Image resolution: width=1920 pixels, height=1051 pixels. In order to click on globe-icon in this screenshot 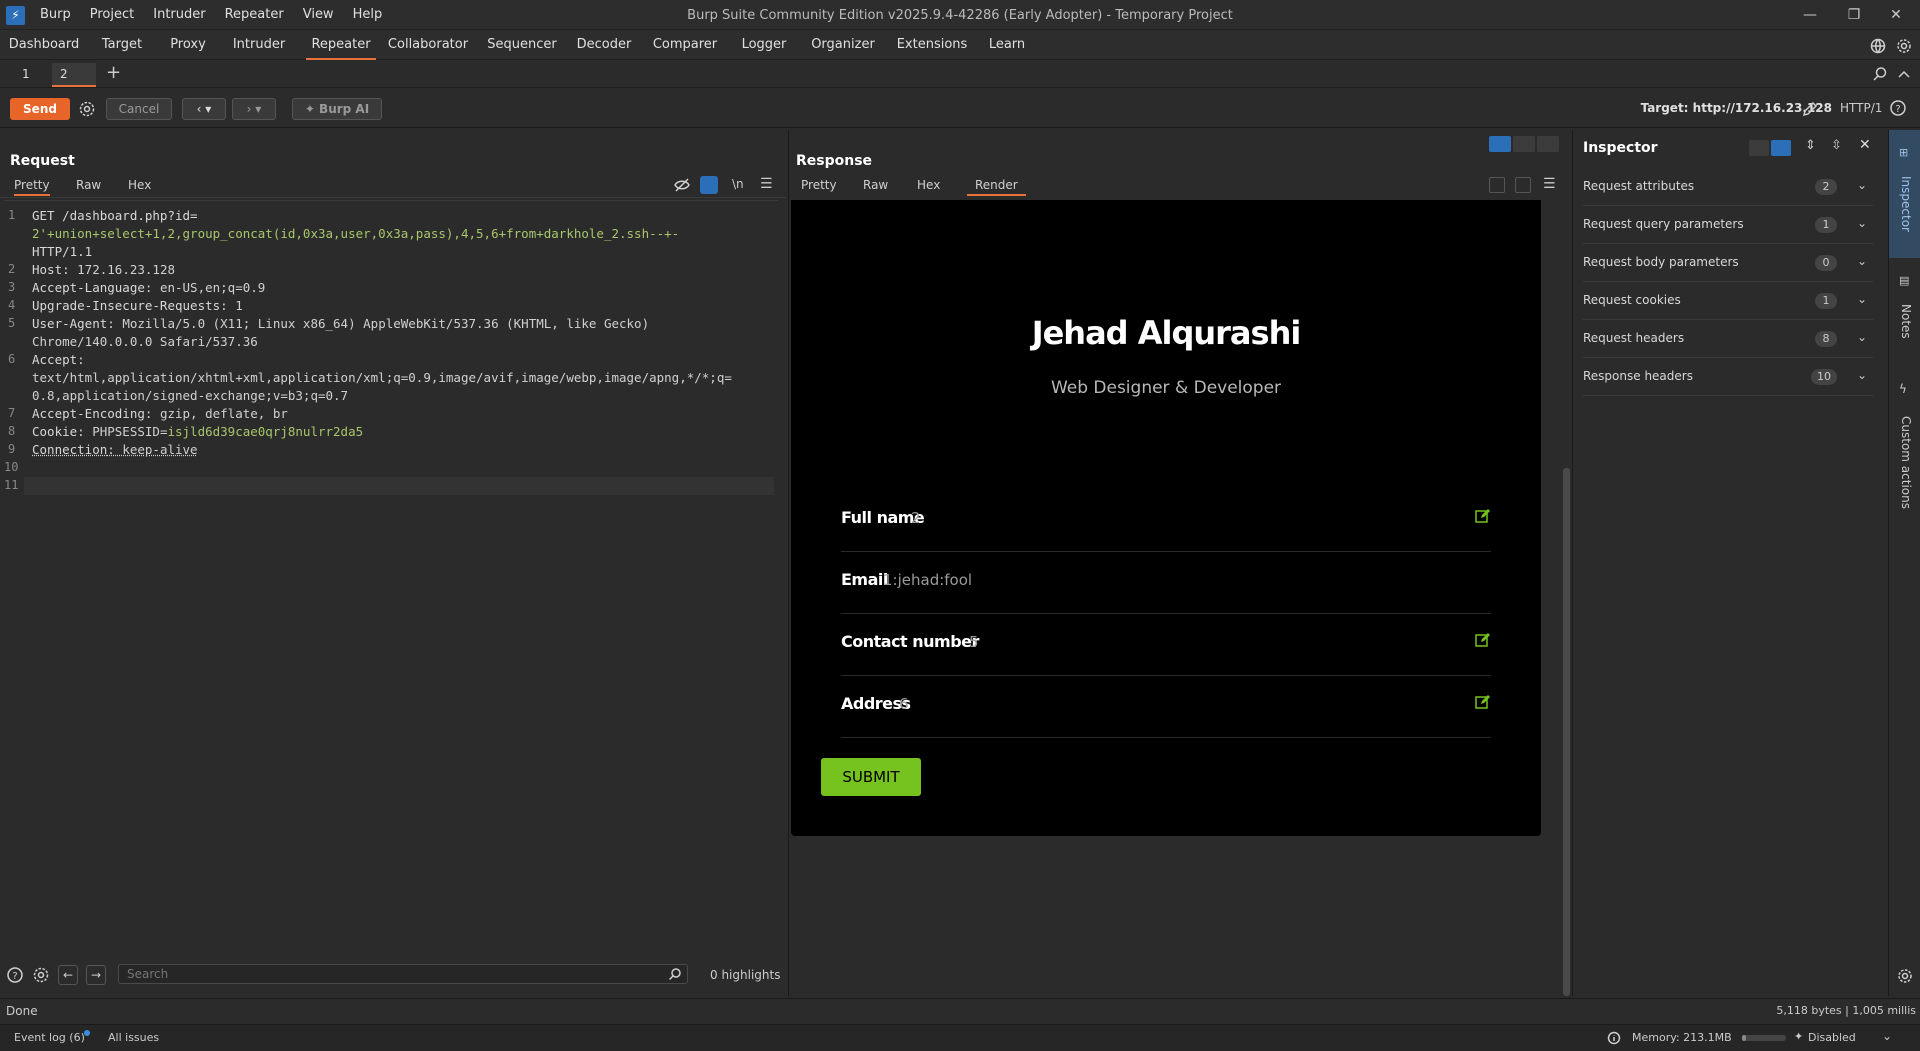, I will do `click(1878, 46)`.